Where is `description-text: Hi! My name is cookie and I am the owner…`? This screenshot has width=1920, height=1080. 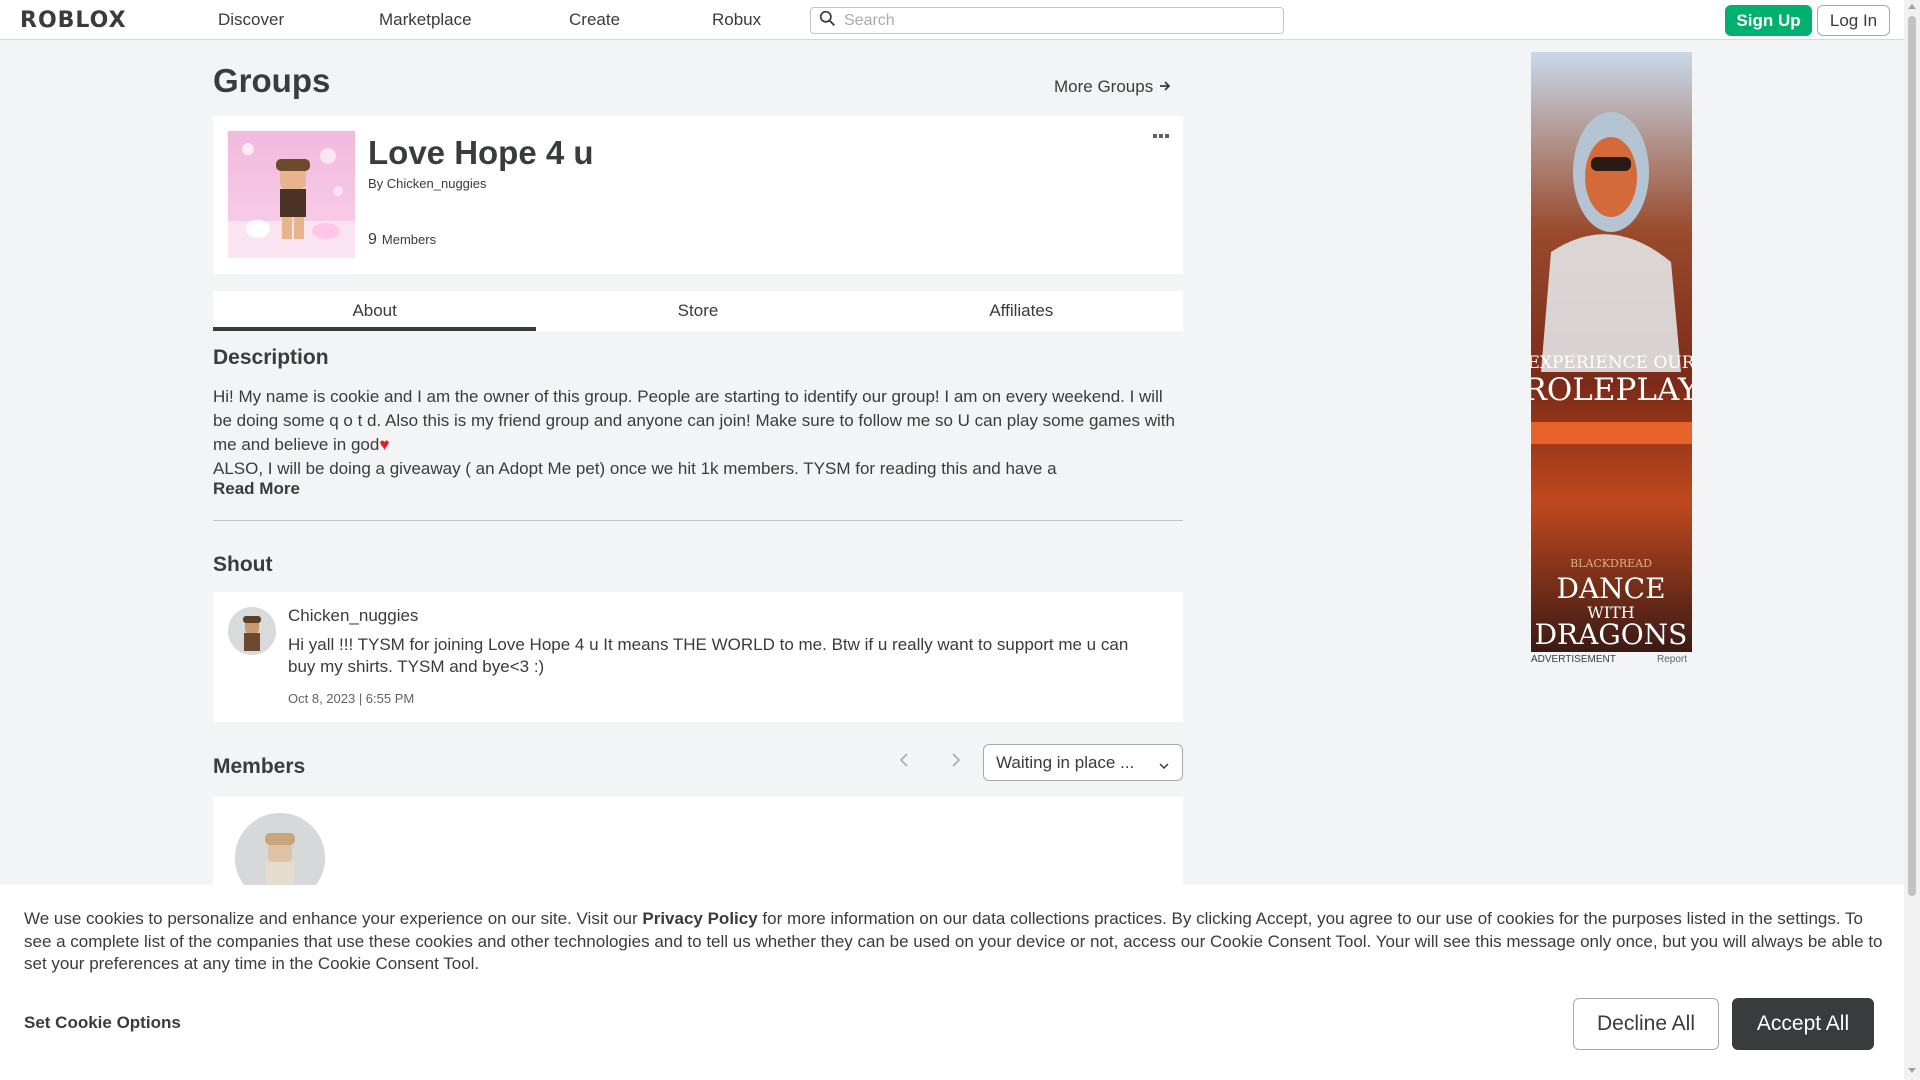
description-text: Hi! My name is cookie and I am the owner… is located at coordinates (698, 433).